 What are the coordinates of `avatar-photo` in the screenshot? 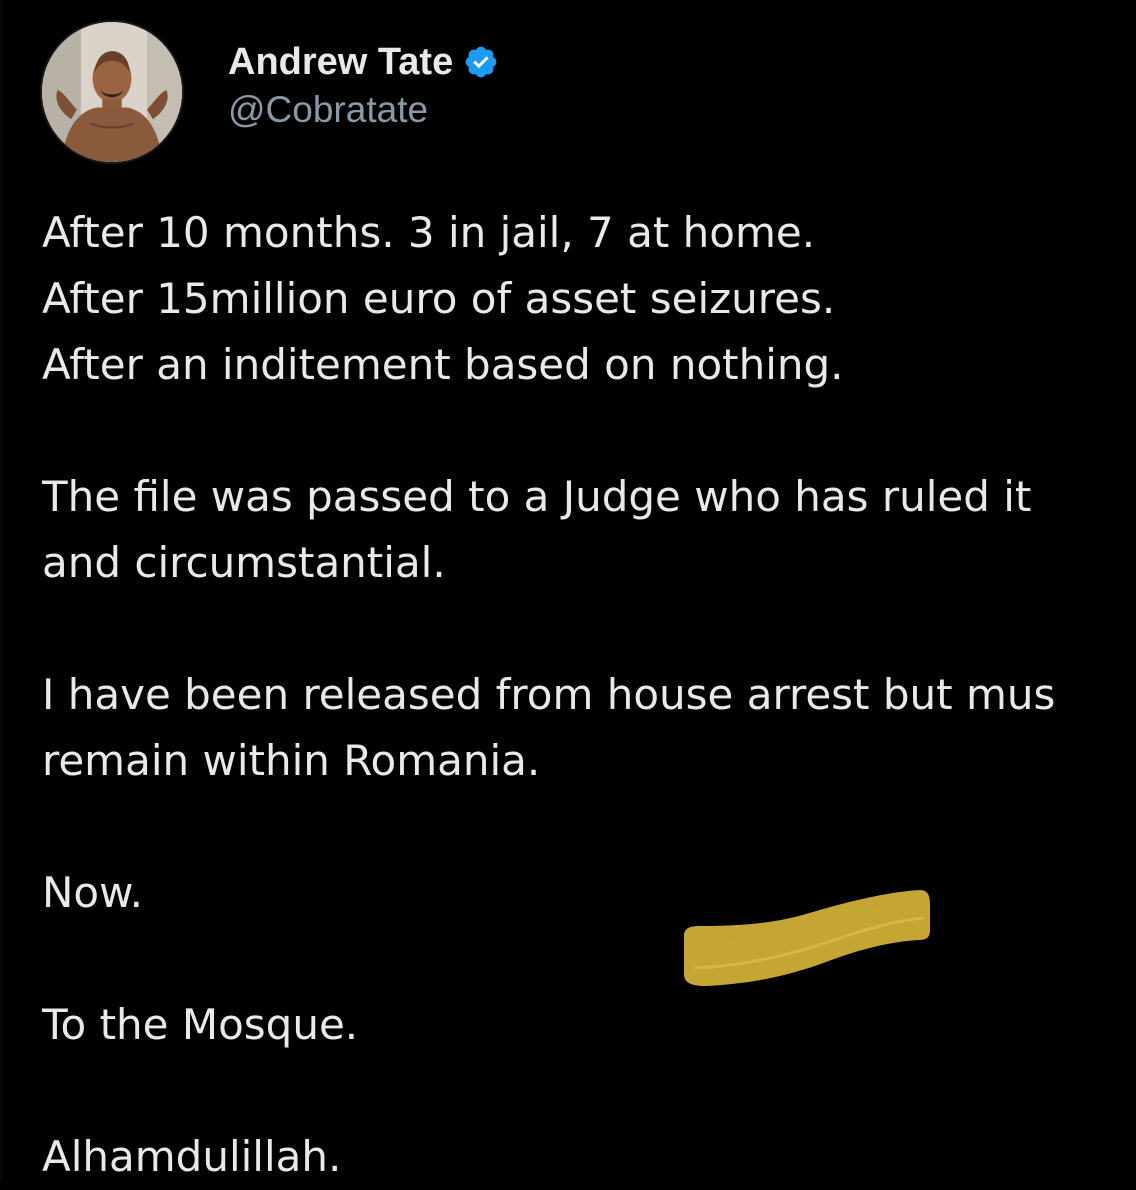 It's located at (112, 92).